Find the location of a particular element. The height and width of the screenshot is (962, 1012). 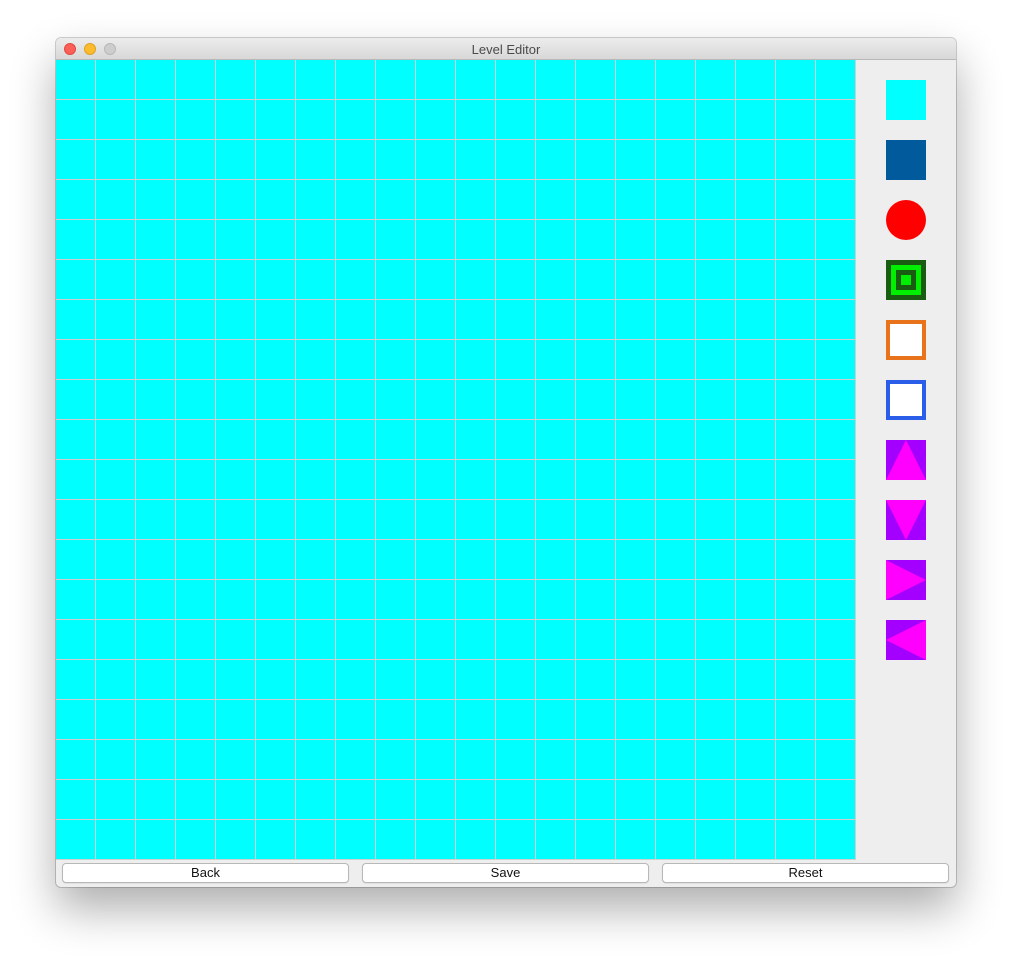

save-button: Save is located at coordinates (505, 873).